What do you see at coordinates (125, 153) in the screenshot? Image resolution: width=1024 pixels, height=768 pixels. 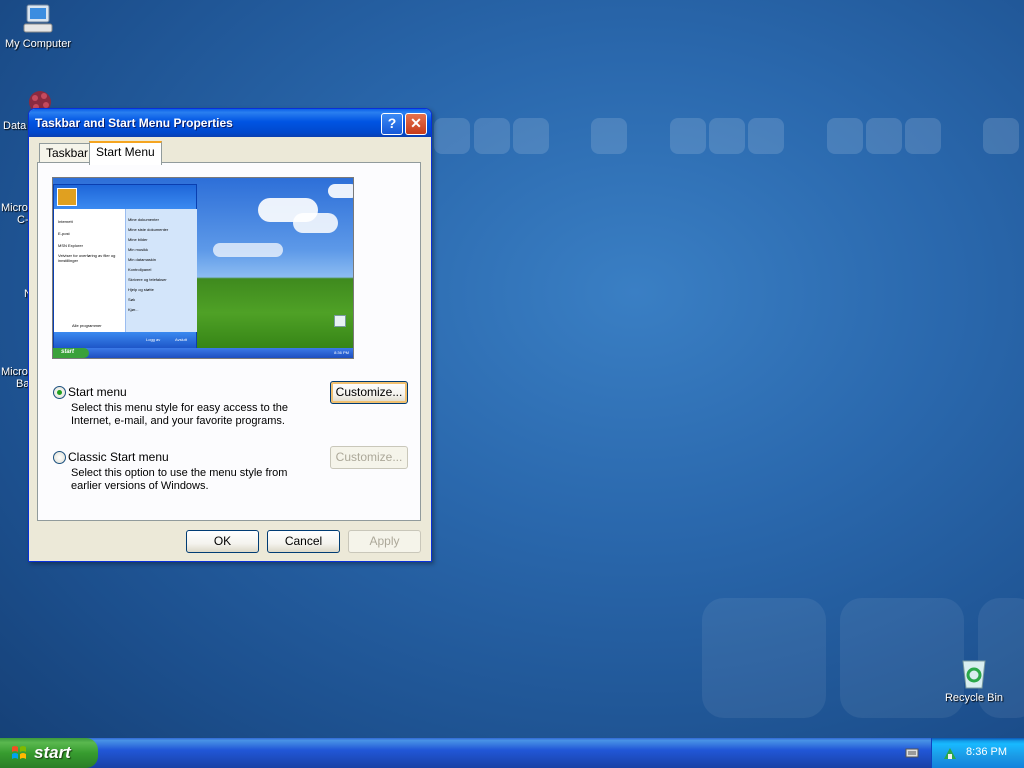 I see `tab-start-menu: Start Menu` at bounding box center [125, 153].